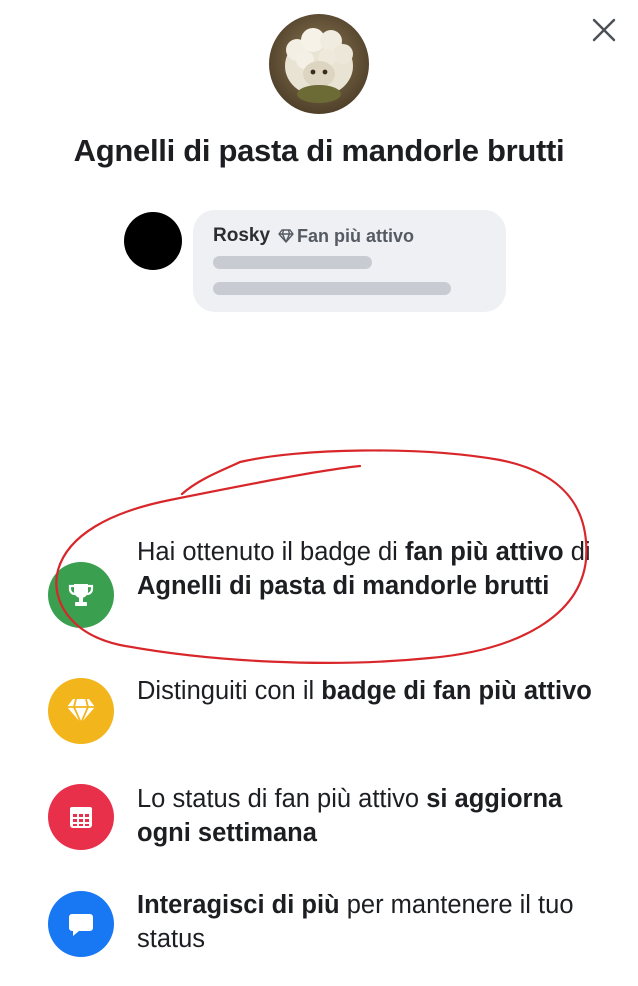  I want to click on text-part: Hai ottenuto il badge di, so click(271, 552).